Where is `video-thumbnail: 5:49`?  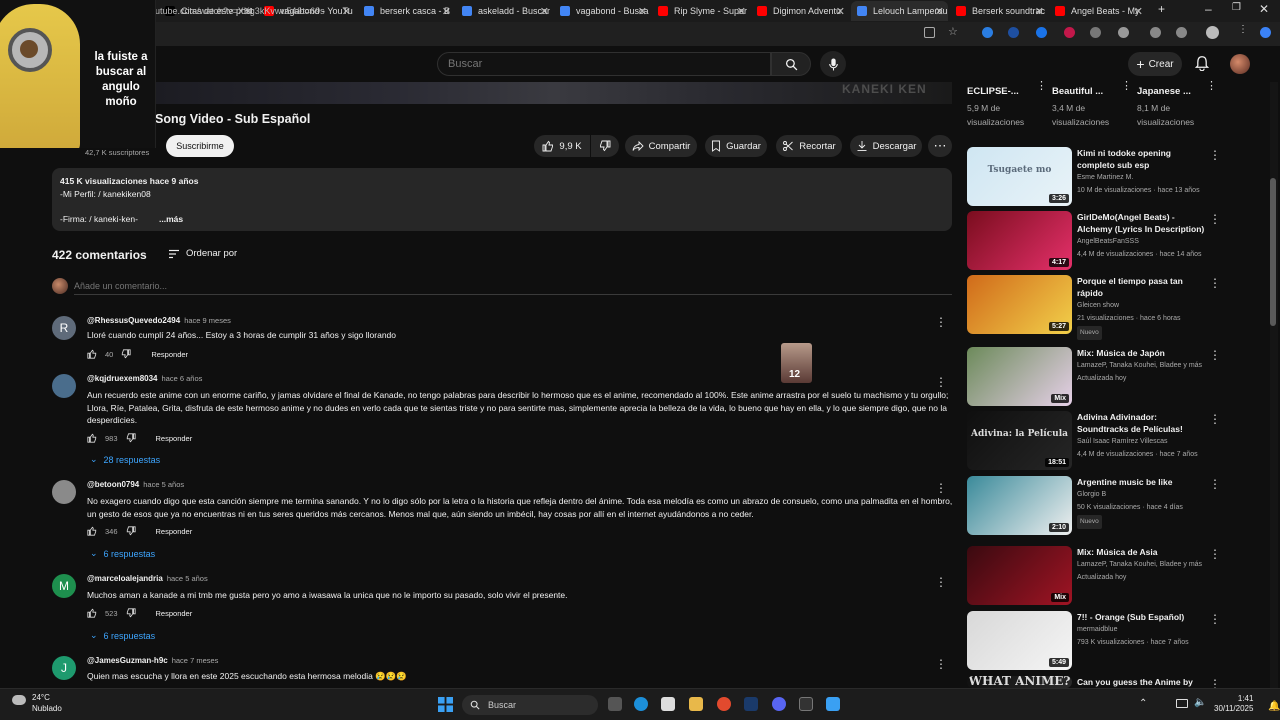 video-thumbnail: 5:49 is located at coordinates (1019, 640).